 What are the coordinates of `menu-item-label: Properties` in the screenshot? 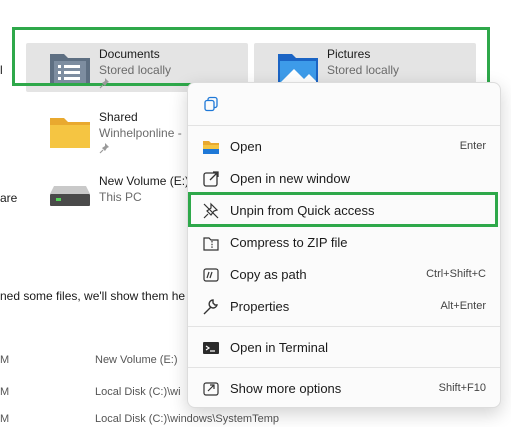 It's located at (260, 306).